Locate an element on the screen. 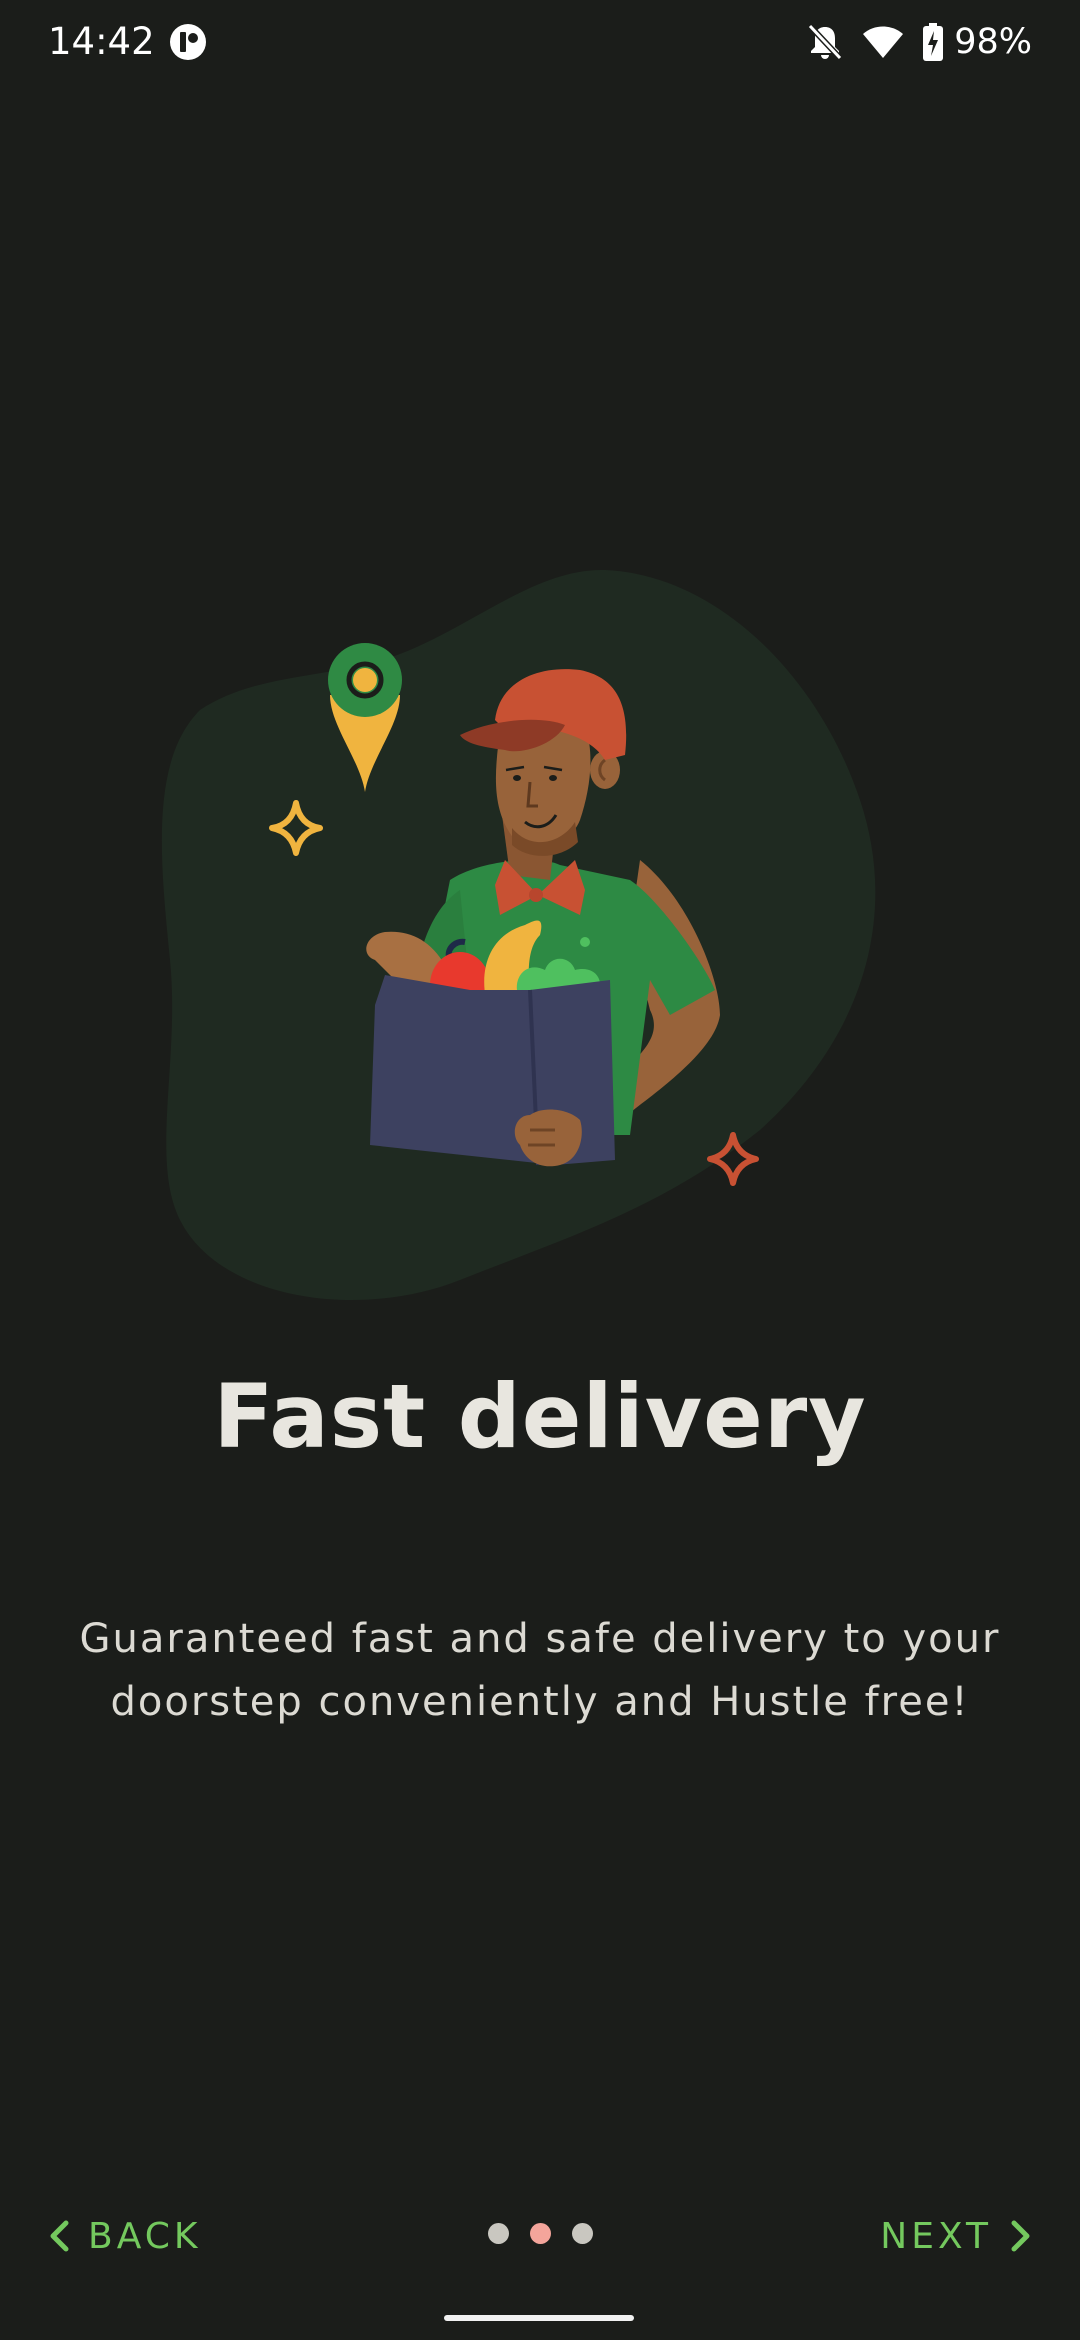 Image resolution: width=1080 pixels, height=2340 pixels. next-label: NEXT is located at coordinates (936, 2236).